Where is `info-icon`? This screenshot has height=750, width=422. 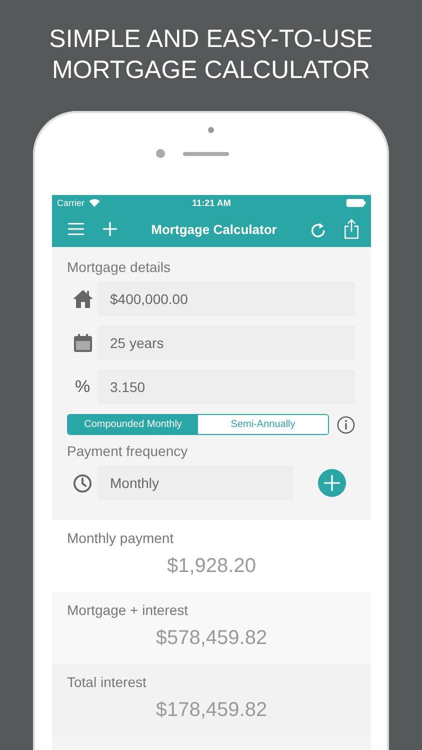 info-icon is located at coordinates (346, 425).